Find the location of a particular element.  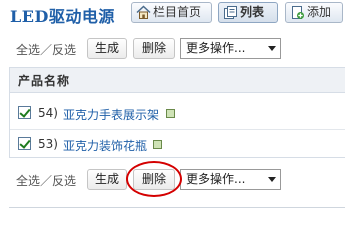

product-link: 亚克力手表展示架 is located at coordinates (111, 114).